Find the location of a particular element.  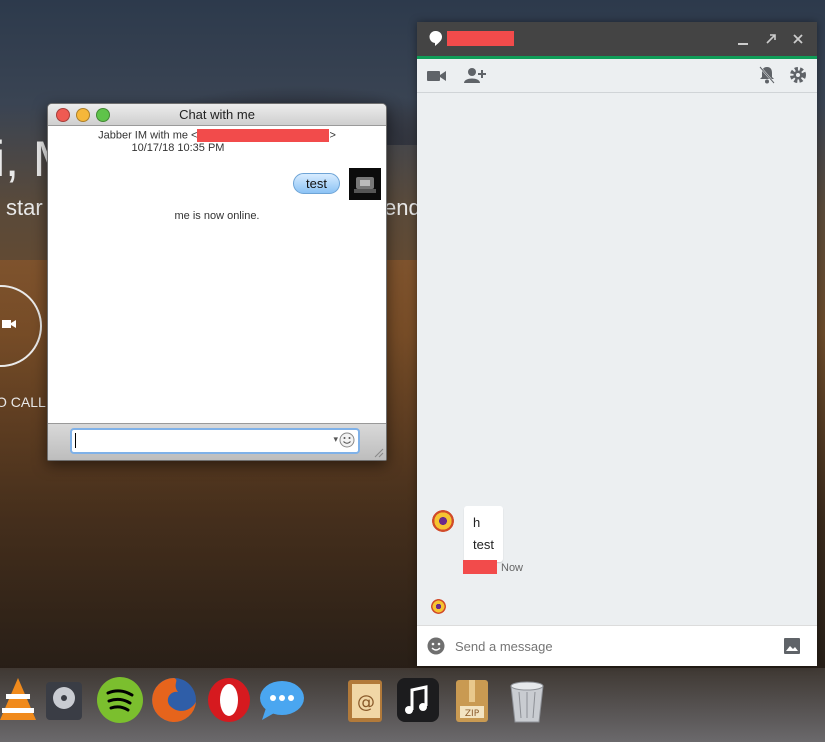

settings-gear-icon is located at coordinates (798, 75).